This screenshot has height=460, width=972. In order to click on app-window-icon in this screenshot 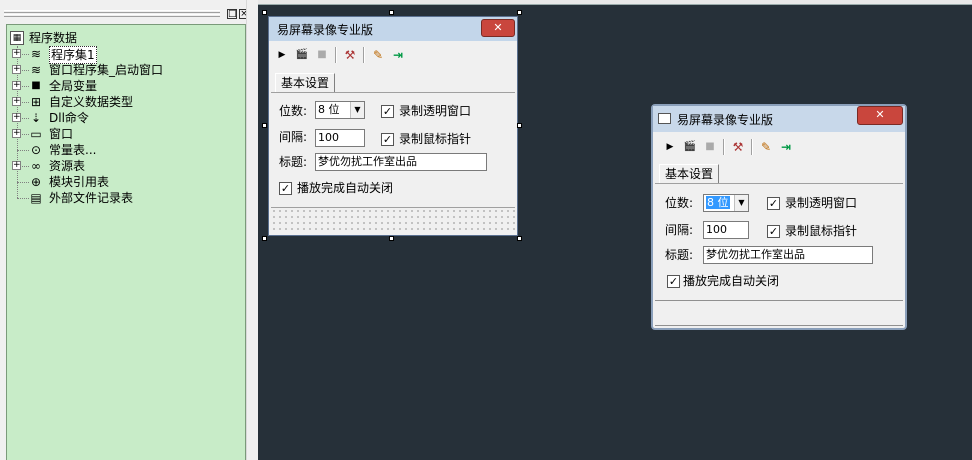, I will do `click(664, 118)`.